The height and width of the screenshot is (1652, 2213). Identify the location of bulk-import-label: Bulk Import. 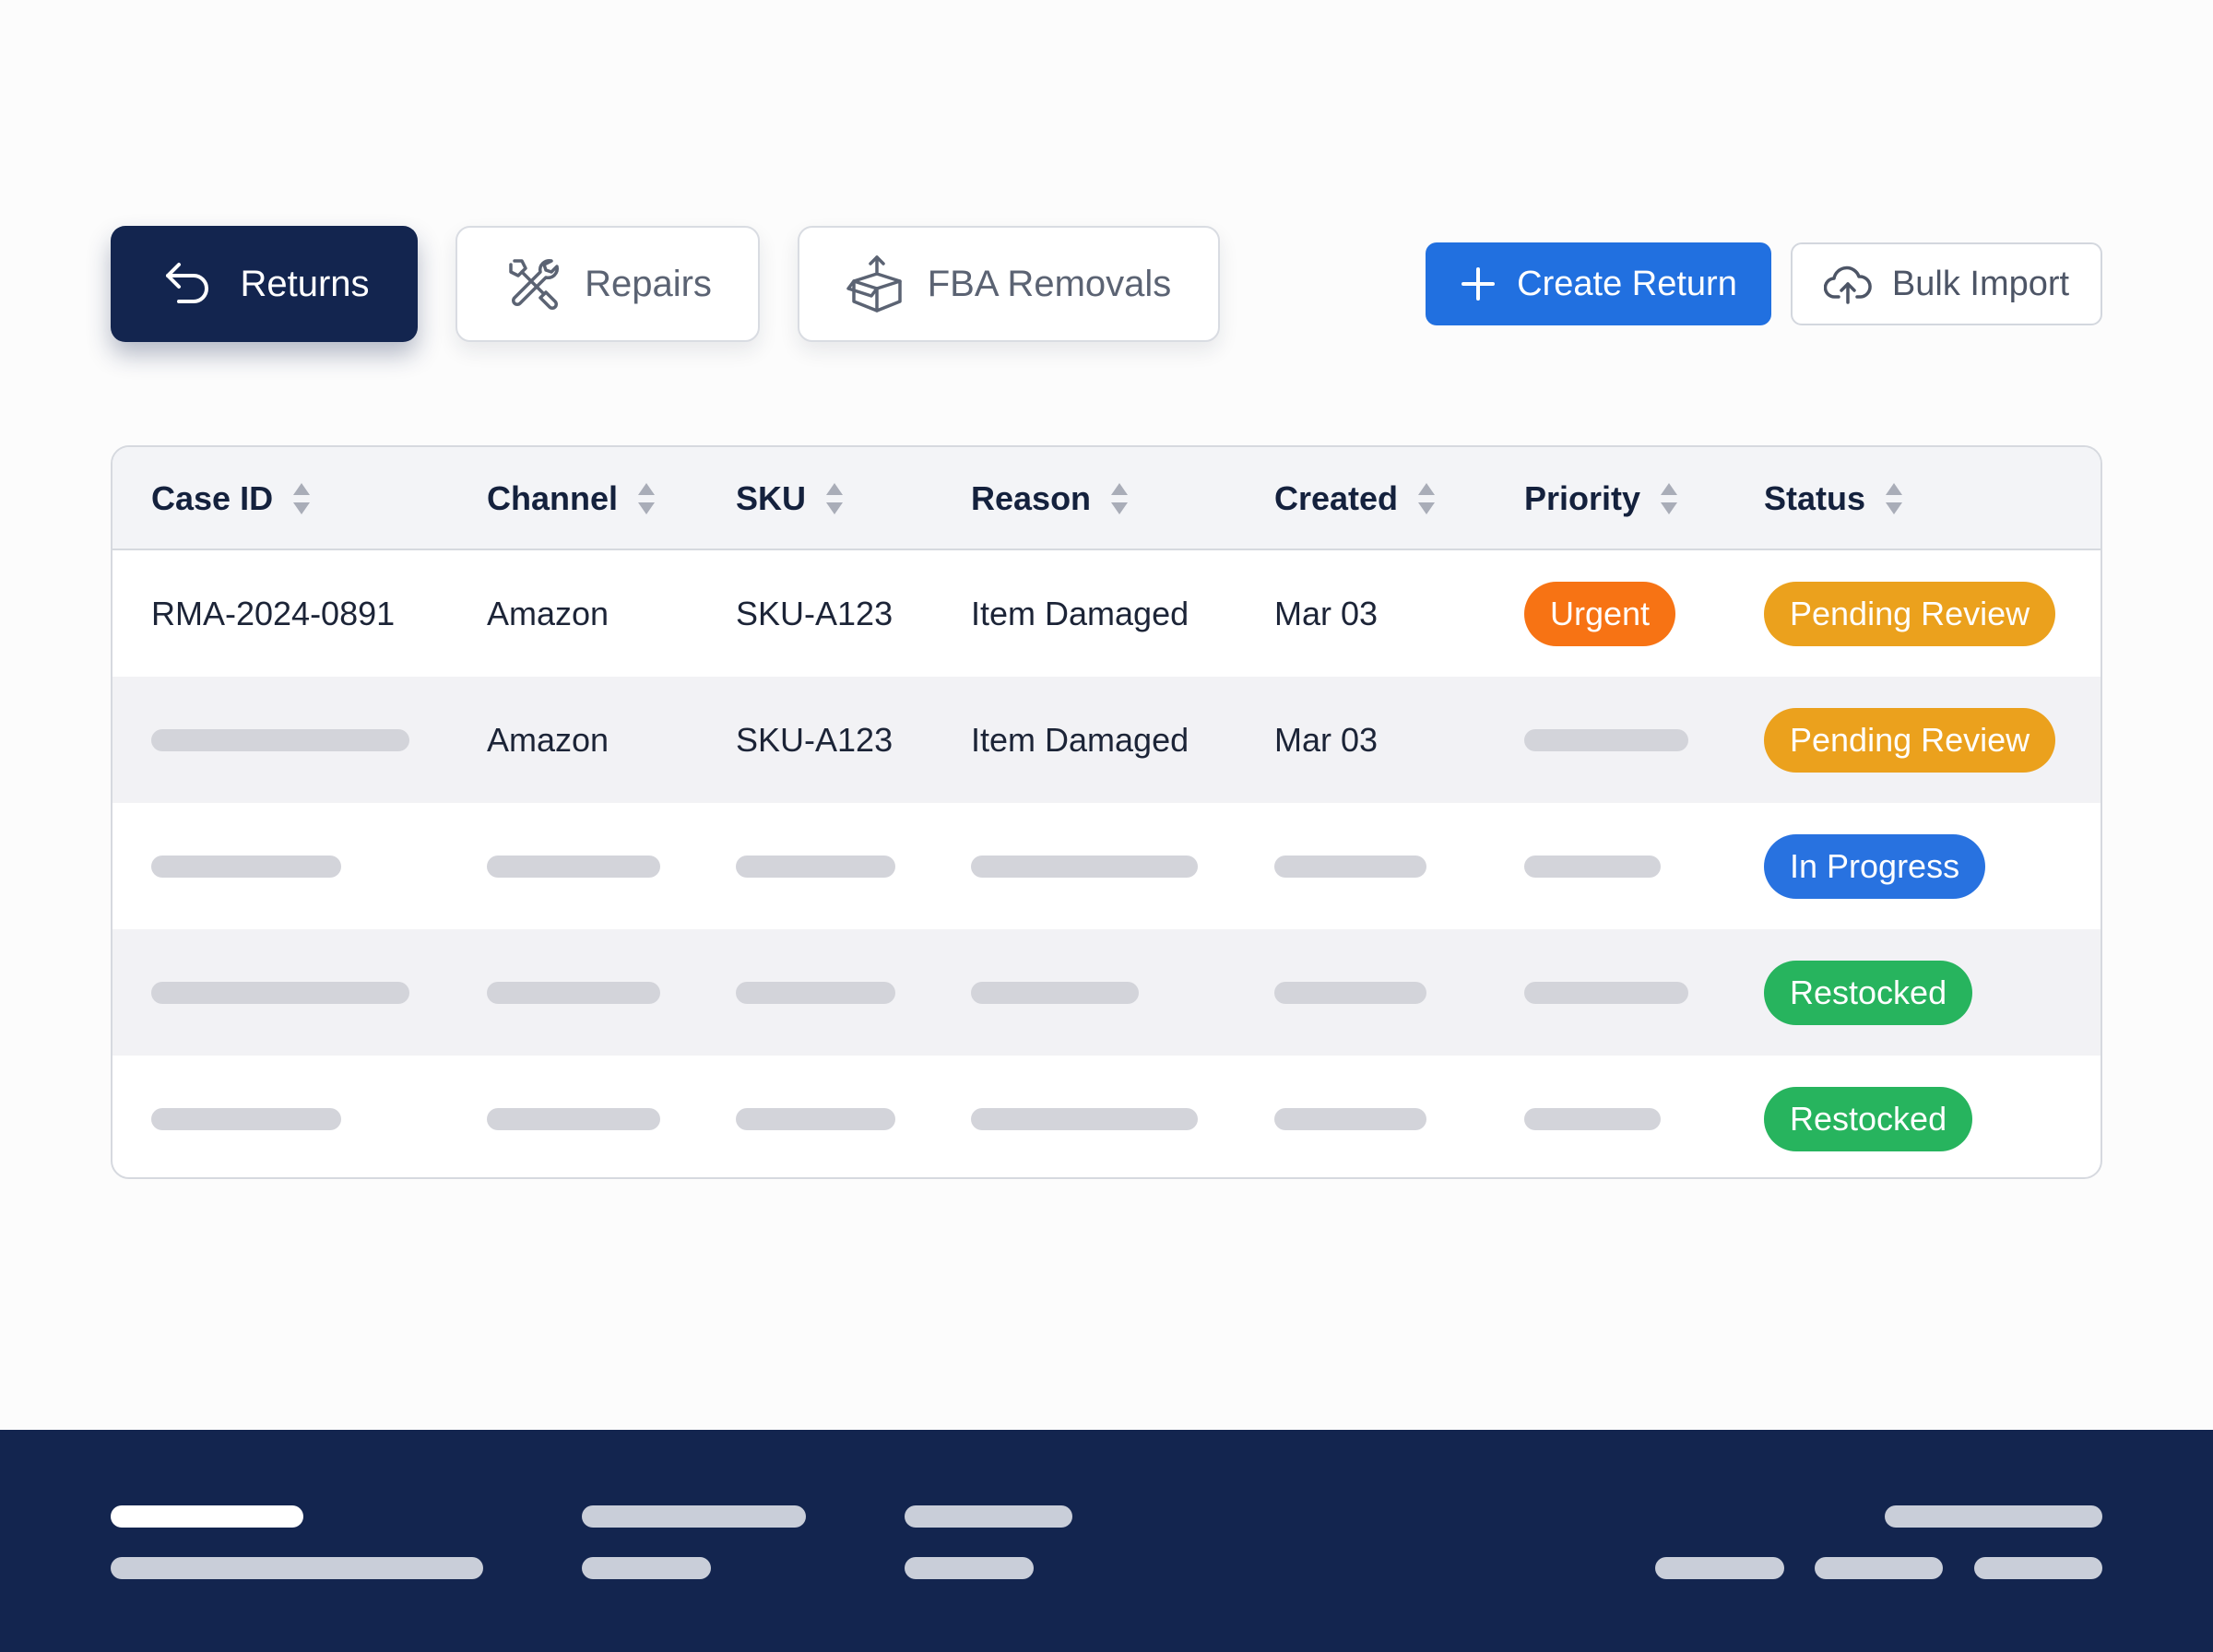
(1981, 283).